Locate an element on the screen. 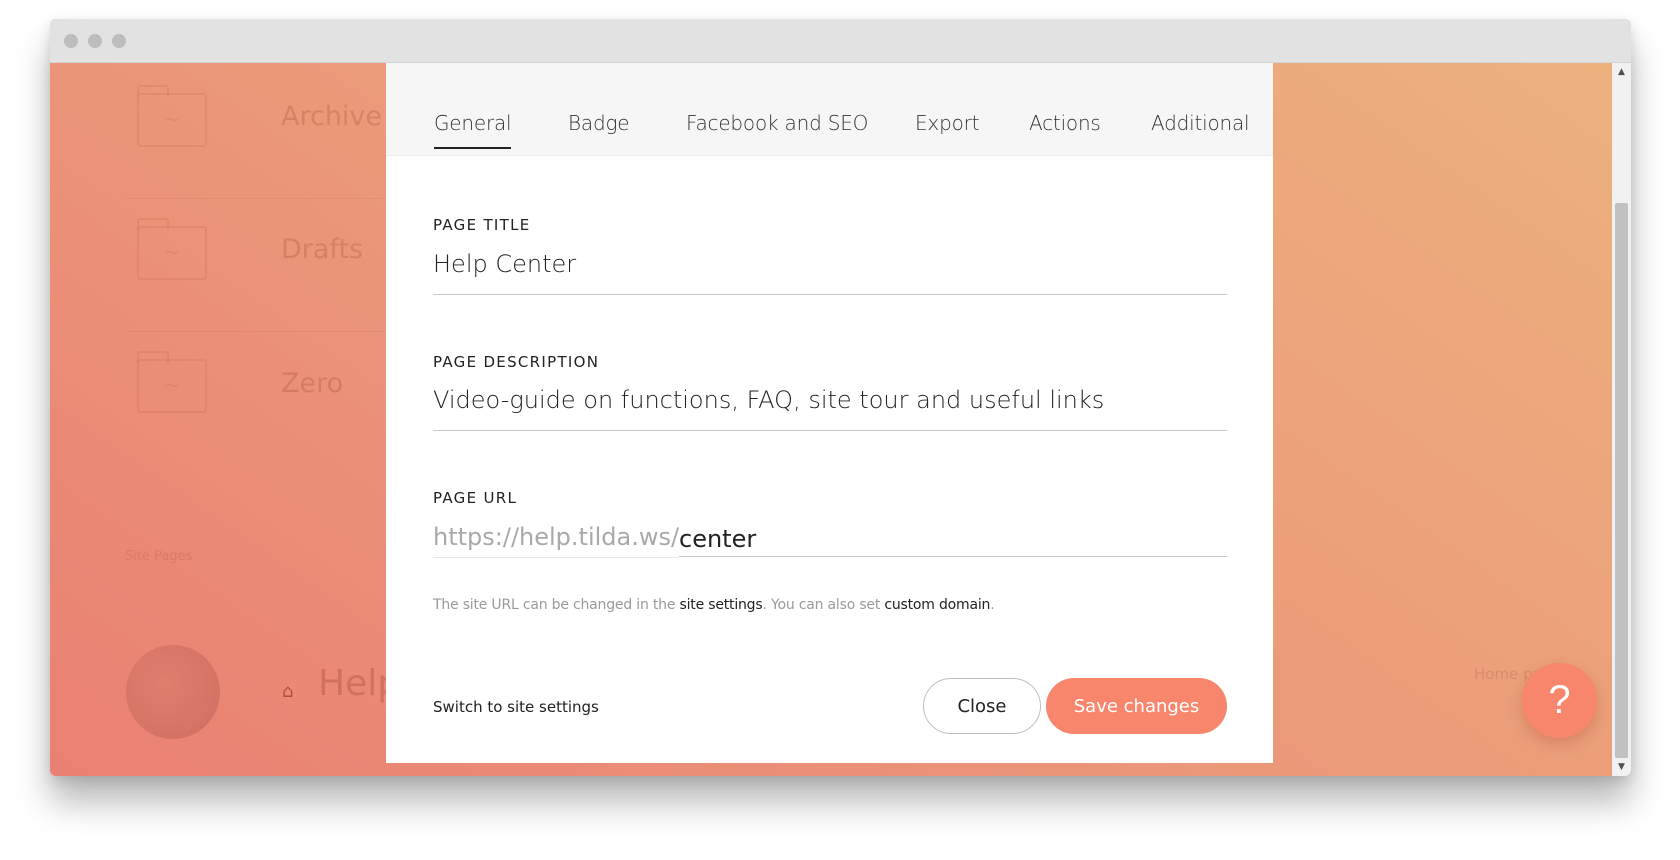 The image size is (1680, 860). folder-label-drafts: Drafts is located at coordinates (322, 249).